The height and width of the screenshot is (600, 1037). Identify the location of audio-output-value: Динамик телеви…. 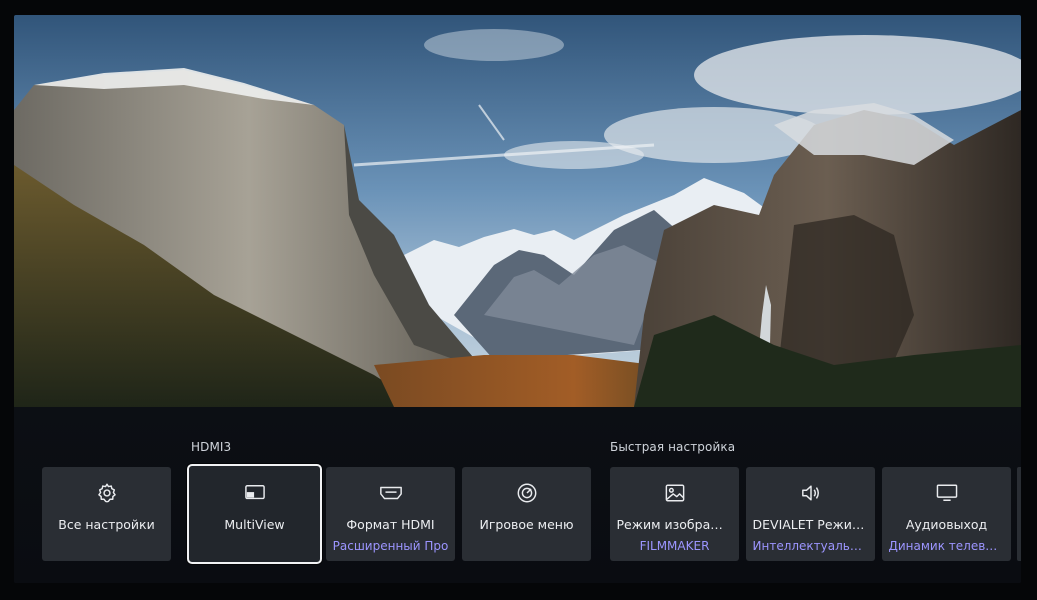
(946, 546).